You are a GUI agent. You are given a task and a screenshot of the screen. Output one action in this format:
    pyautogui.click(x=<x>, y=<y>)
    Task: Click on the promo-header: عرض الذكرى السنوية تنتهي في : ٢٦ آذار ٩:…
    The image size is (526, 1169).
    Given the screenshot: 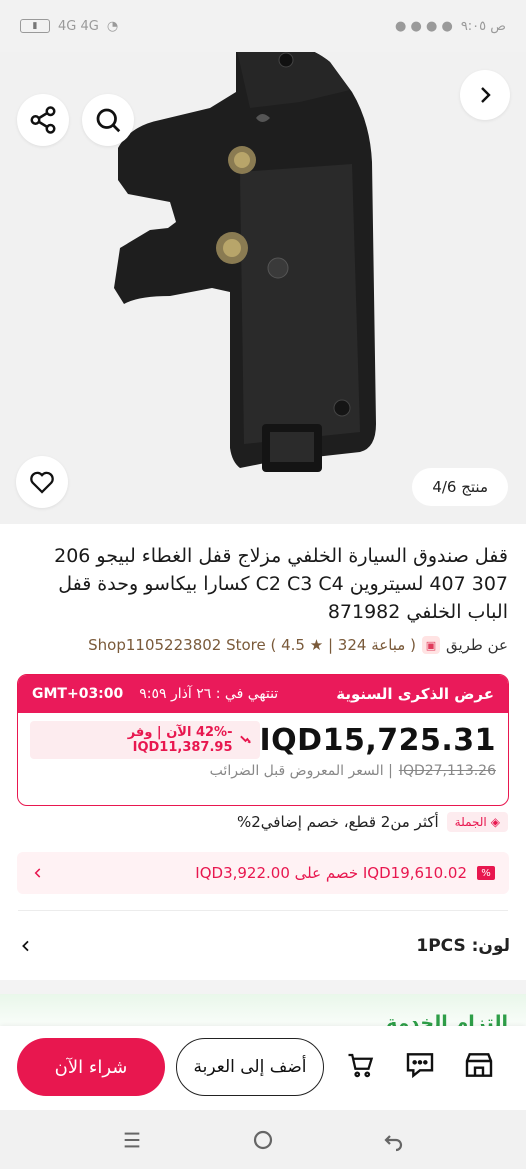 What is the action you would take?
    pyautogui.click(x=263, y=694)
    